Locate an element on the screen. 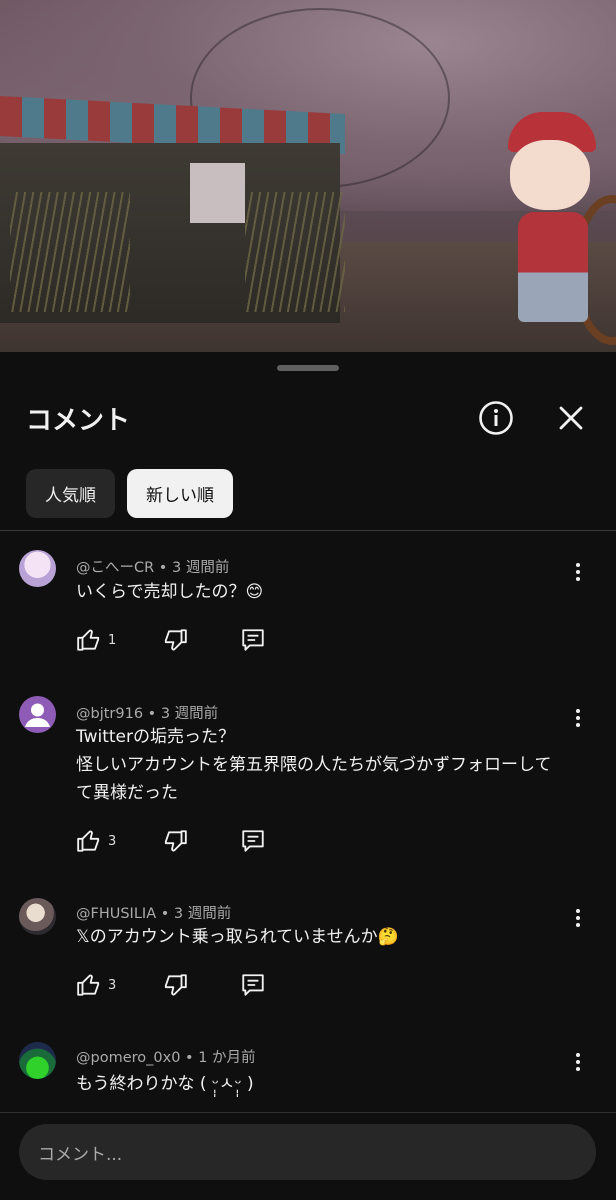  character-body is located at coordinates (553, 267).